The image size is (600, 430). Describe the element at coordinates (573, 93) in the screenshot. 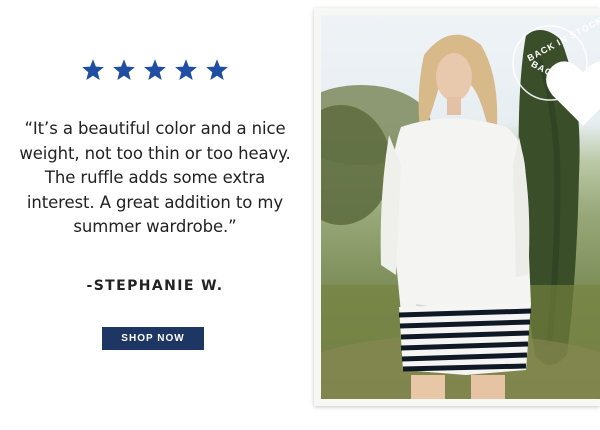

I see `heart-icon` at that location.